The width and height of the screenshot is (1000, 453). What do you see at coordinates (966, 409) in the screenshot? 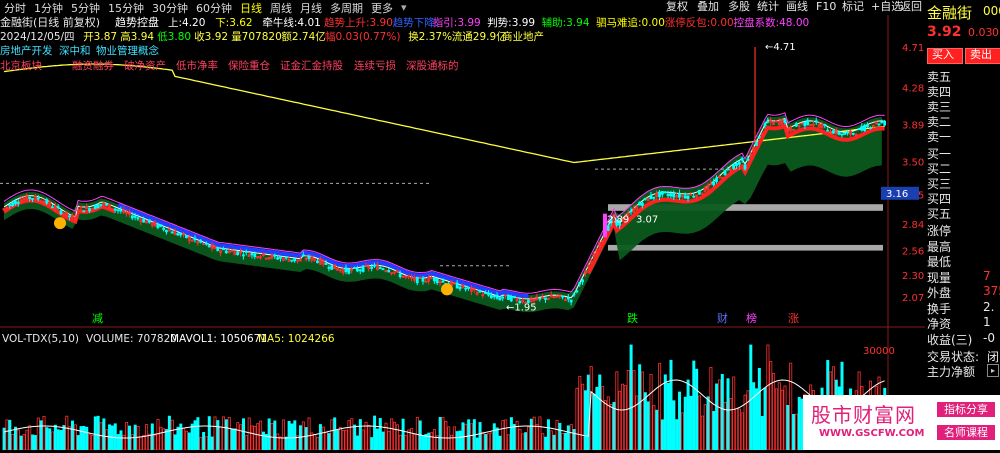
I see `watermark-badge-1: 指标分享` at bounding box center [966, 409].